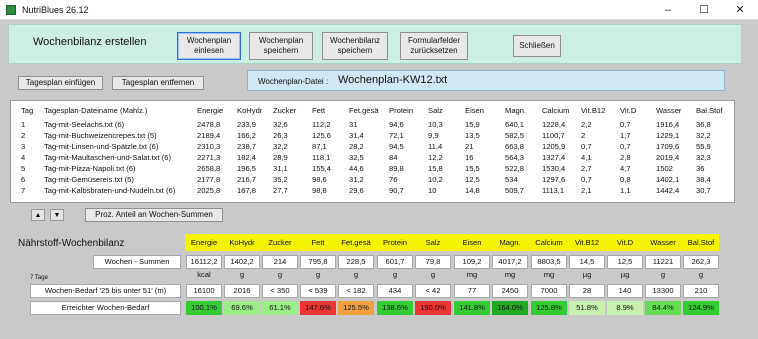  Describe the element at coordinates (433, 291) in the screenshot. I see `need-value: < 42` at that location.